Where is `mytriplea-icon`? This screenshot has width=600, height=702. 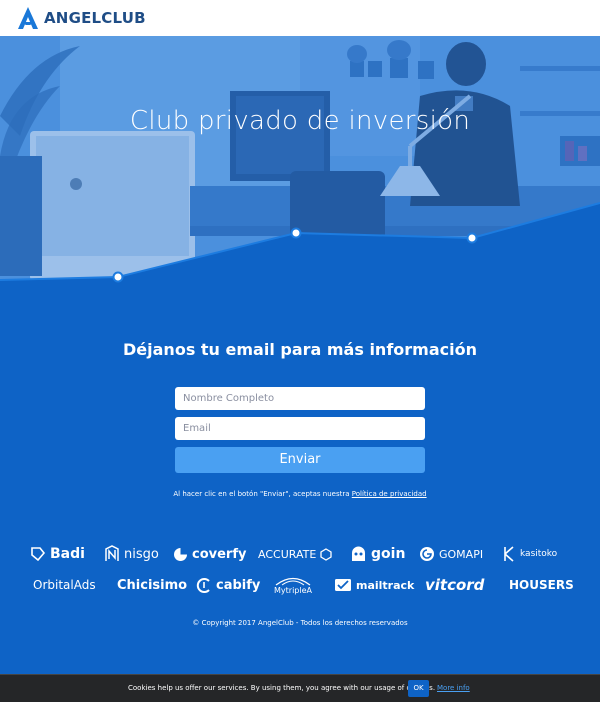 mytriplea-icon is located at coordinates (293, 581).